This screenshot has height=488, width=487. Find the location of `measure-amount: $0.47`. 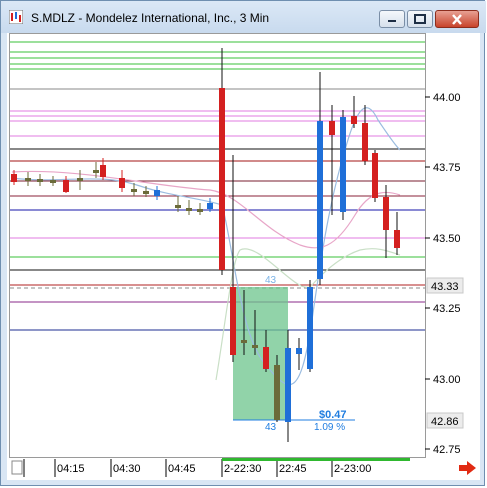

measure-amount: $0.47 is located at coordinates (333, 415).